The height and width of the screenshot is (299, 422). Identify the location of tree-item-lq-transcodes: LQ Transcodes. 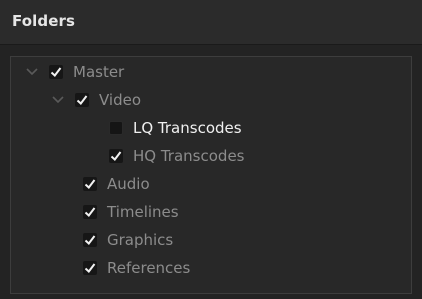
(175, 128).